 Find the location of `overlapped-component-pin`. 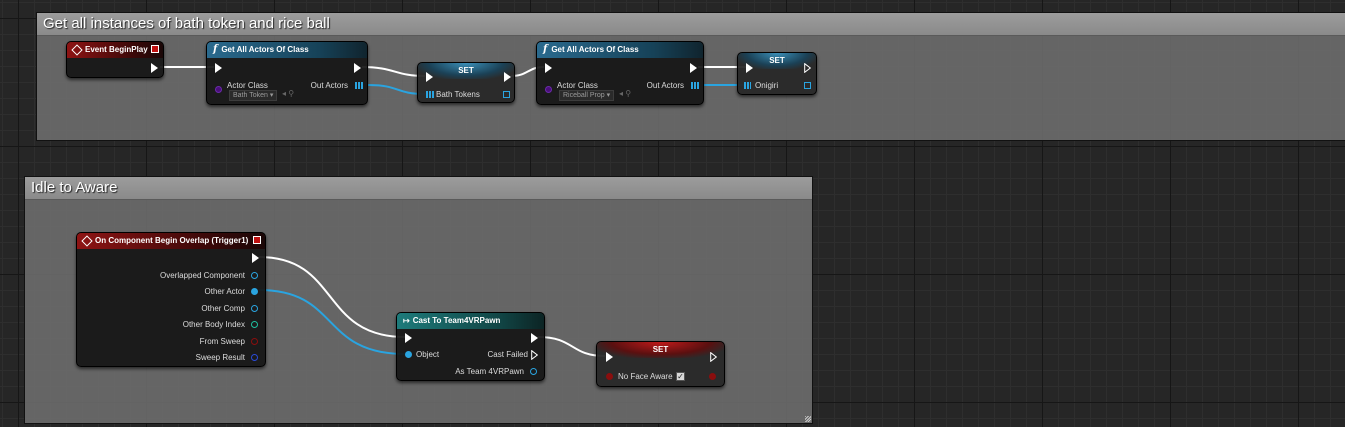

overlapped-component-pin is located at coordinates (254, 275).